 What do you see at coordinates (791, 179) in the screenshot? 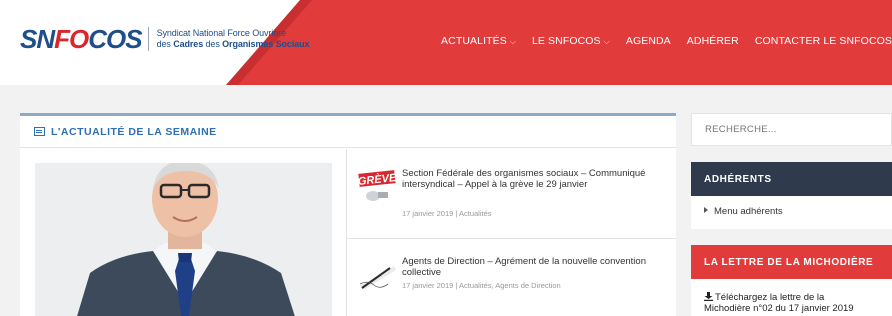
I see `adherents-widget-title: ADHÉRENTS` at bounding box center [791, 179].